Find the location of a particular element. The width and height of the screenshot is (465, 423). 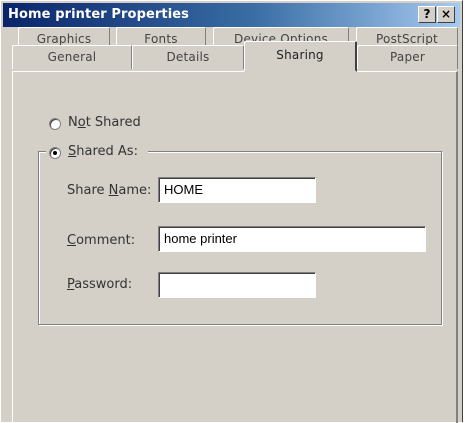

title-bar: Home printer Properties ? × is located at coordinates (231, 15).